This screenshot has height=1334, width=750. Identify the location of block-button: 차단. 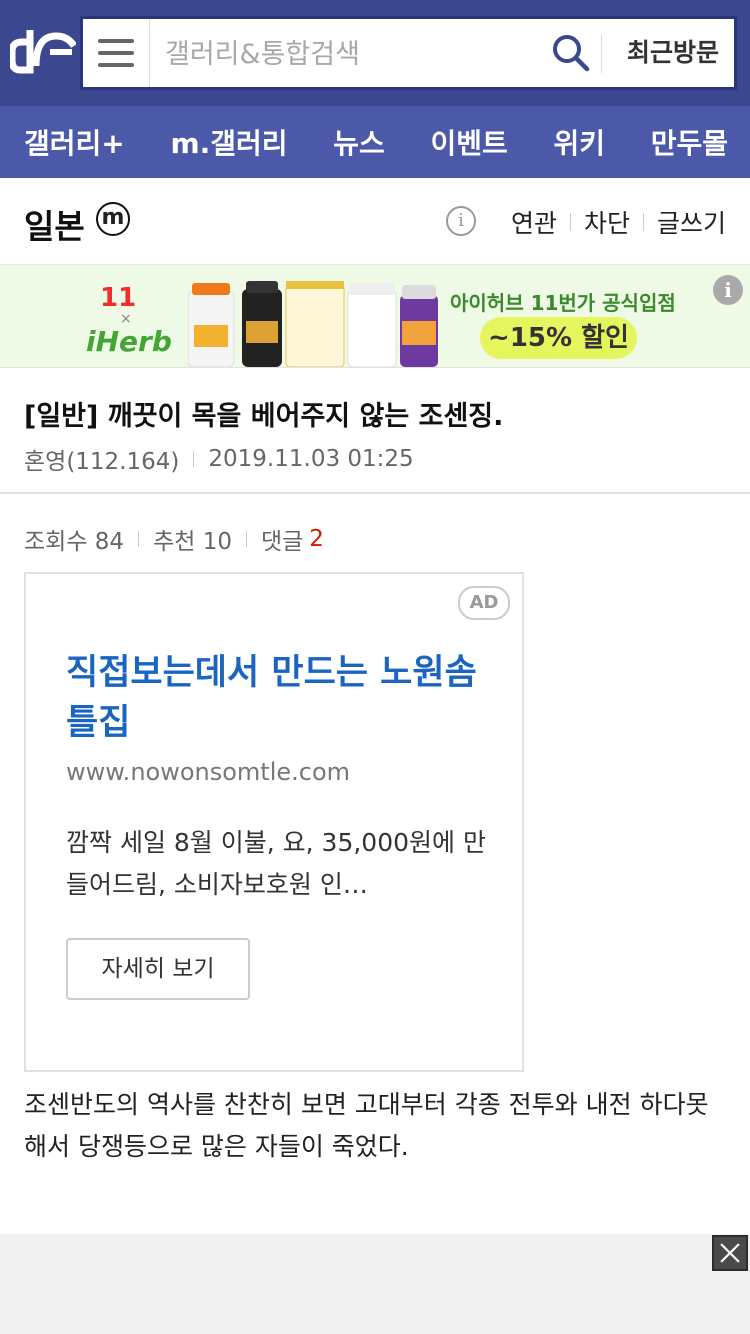
(607, 222).